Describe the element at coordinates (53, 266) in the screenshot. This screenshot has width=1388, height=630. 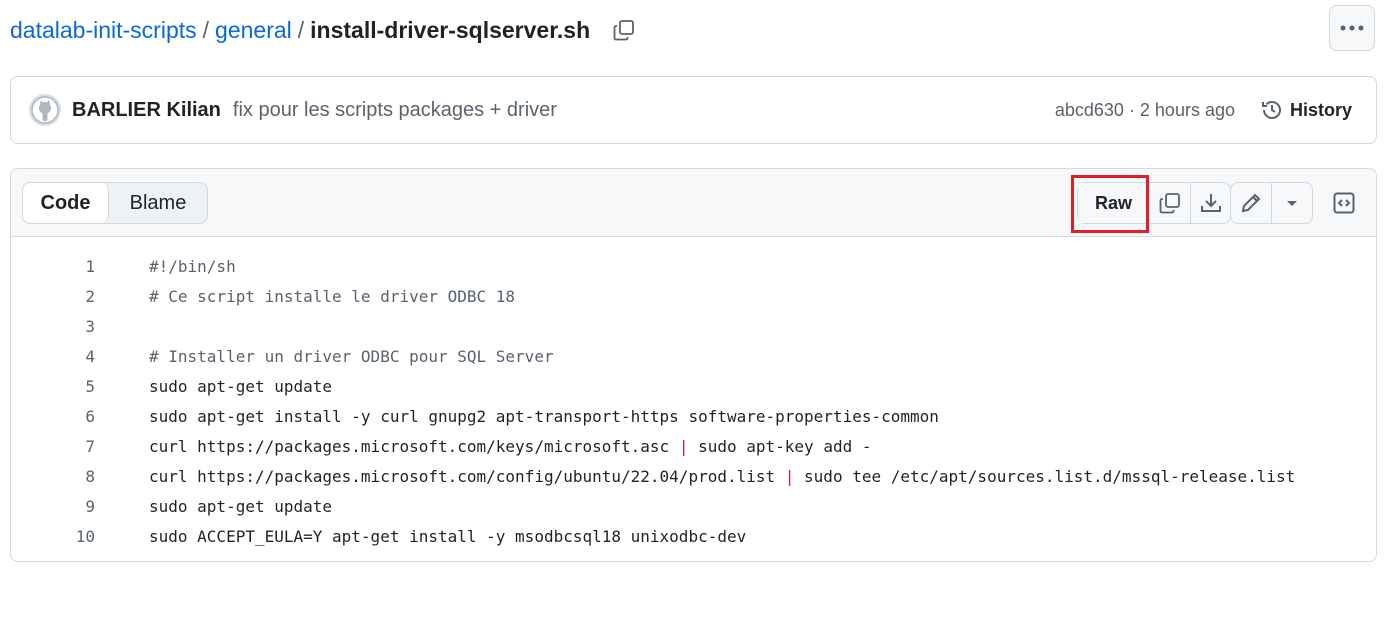
I see `line-number: 1` at that location.